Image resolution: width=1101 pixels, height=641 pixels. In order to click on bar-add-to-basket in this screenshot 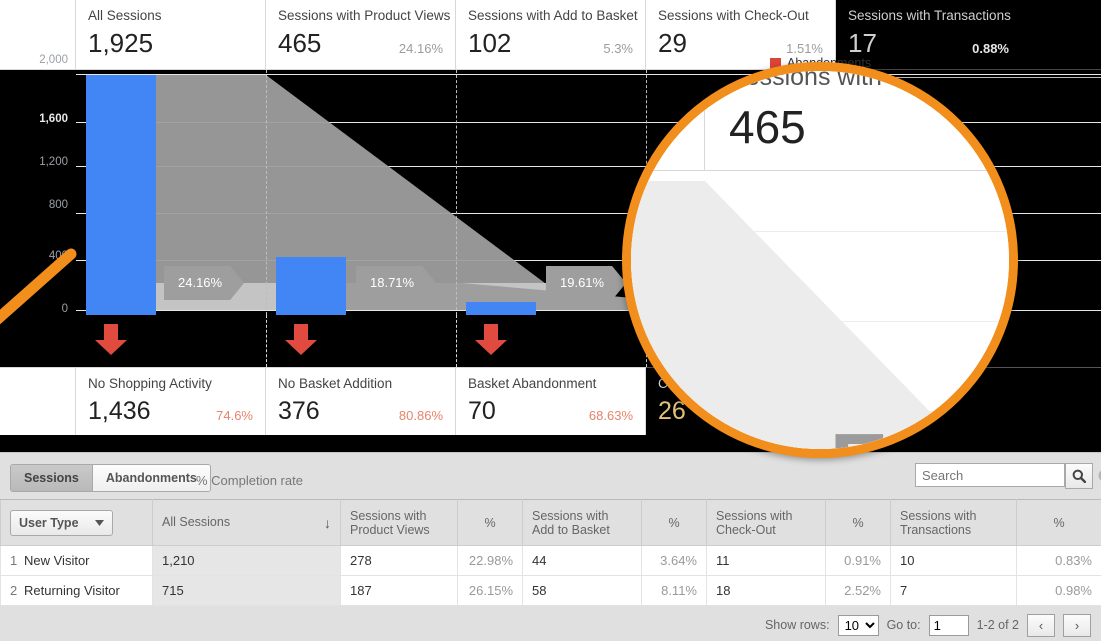, I will do `click(501, 308)`.